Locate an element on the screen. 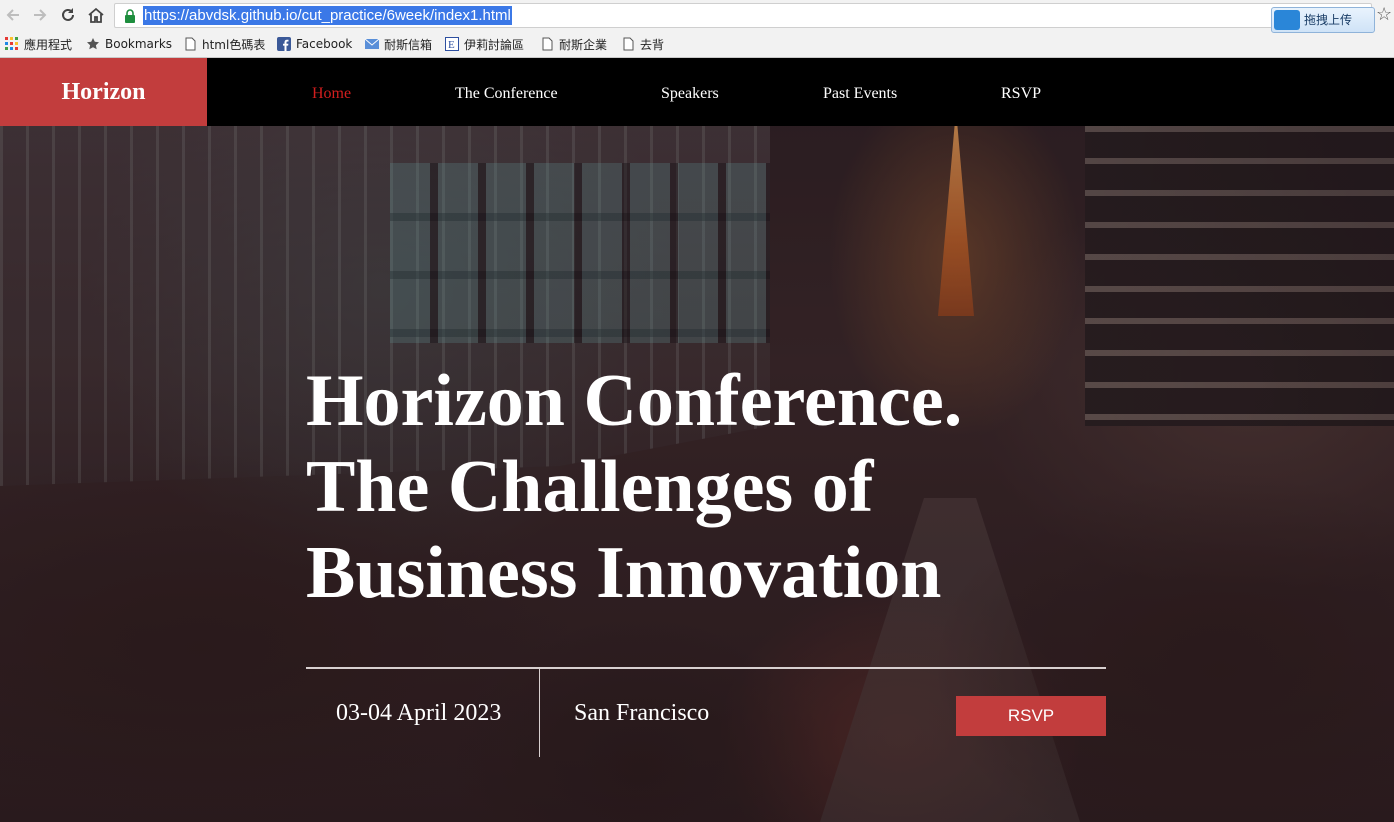 The image size is (1394, 822). arrow-left-icon is located at coordinates (12, 15).